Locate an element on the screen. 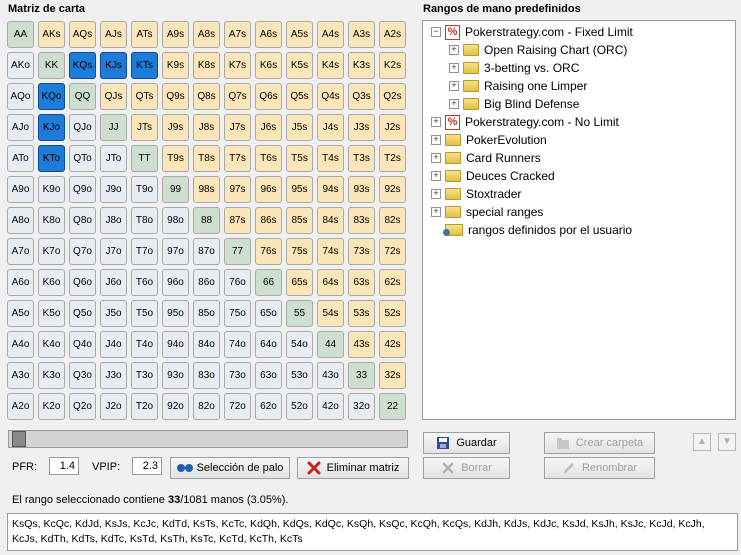 This screenshot has height=555, width=741. matrix-cell-ato: ATo is located at coordinates (20, 158).